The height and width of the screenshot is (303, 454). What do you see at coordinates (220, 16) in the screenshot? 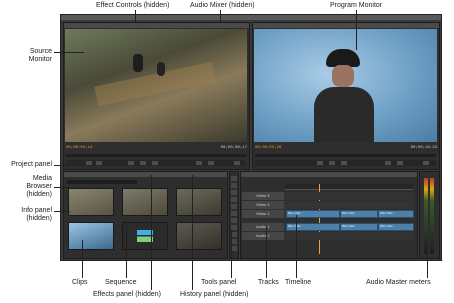
I see `leader-audio-mixer` at bounding box center [220, 16].